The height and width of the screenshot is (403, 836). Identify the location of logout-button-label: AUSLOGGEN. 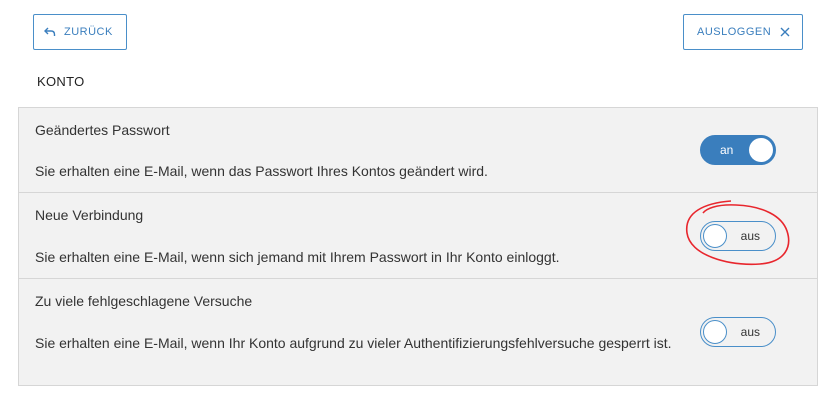
(734, 32).